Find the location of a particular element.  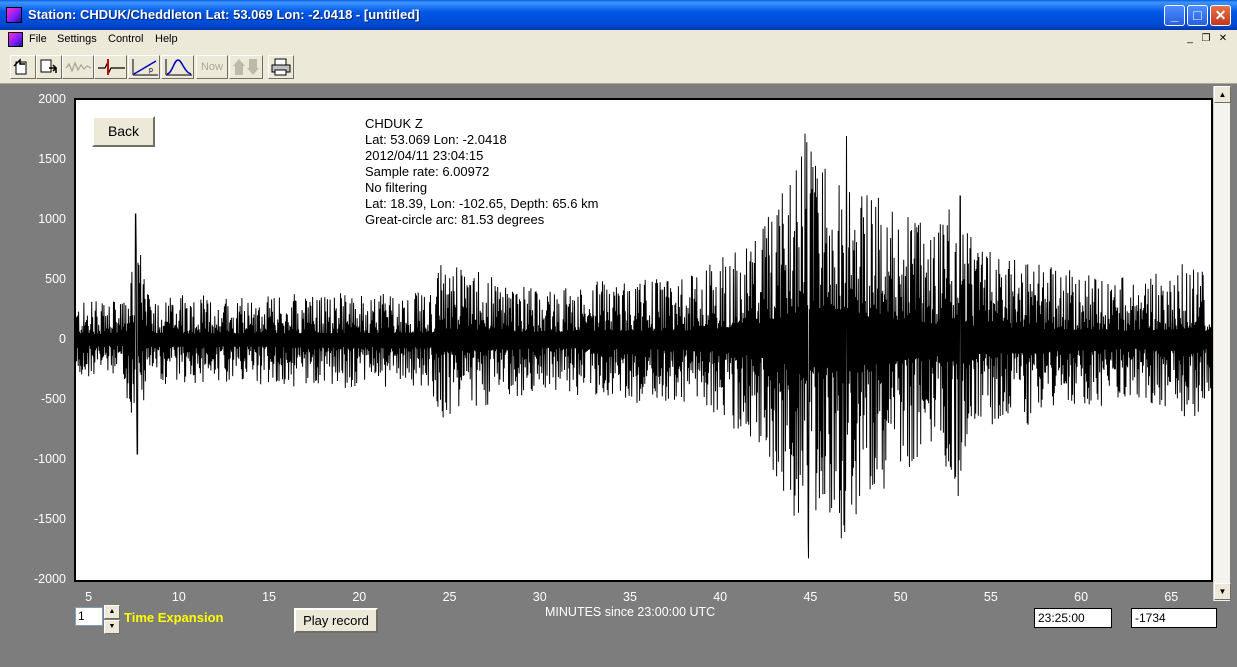

save-file-icon is located at coordinates (49, 66).